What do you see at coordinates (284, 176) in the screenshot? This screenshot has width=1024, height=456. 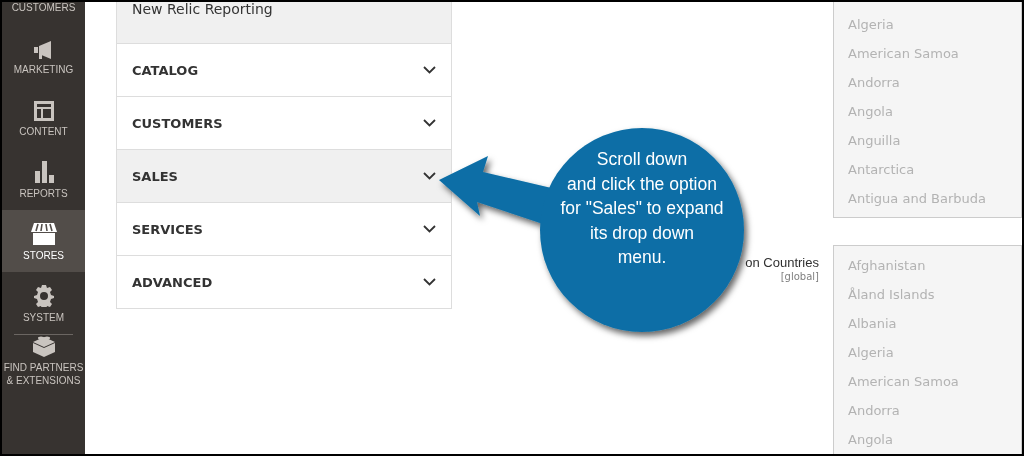 I see `accordion-section: SALES` at bounding box center [284, 176].